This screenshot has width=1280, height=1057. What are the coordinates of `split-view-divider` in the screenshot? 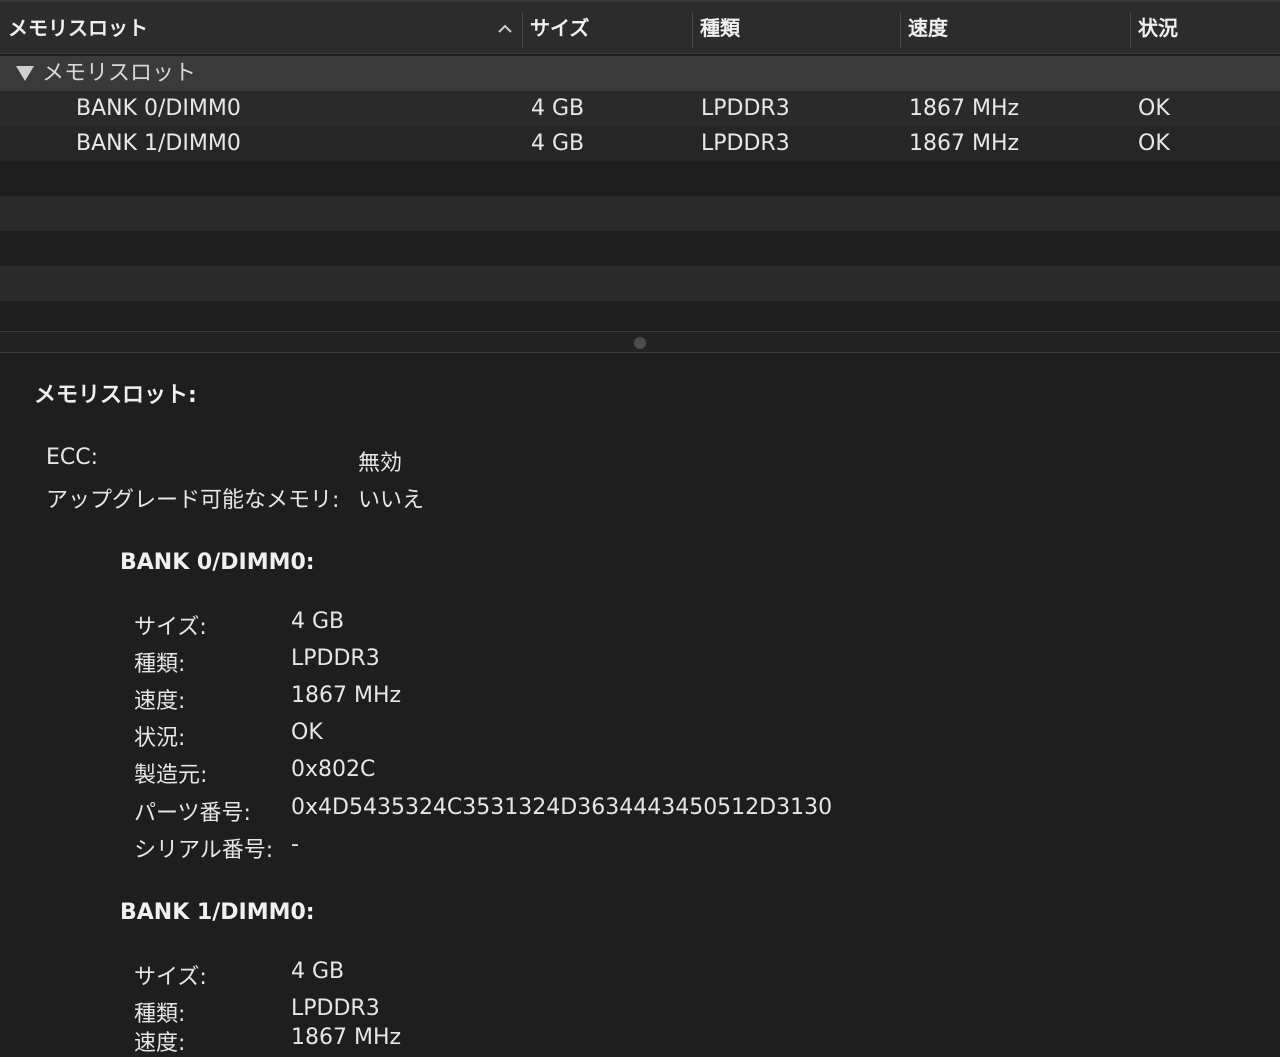 It's located at (640, 342).